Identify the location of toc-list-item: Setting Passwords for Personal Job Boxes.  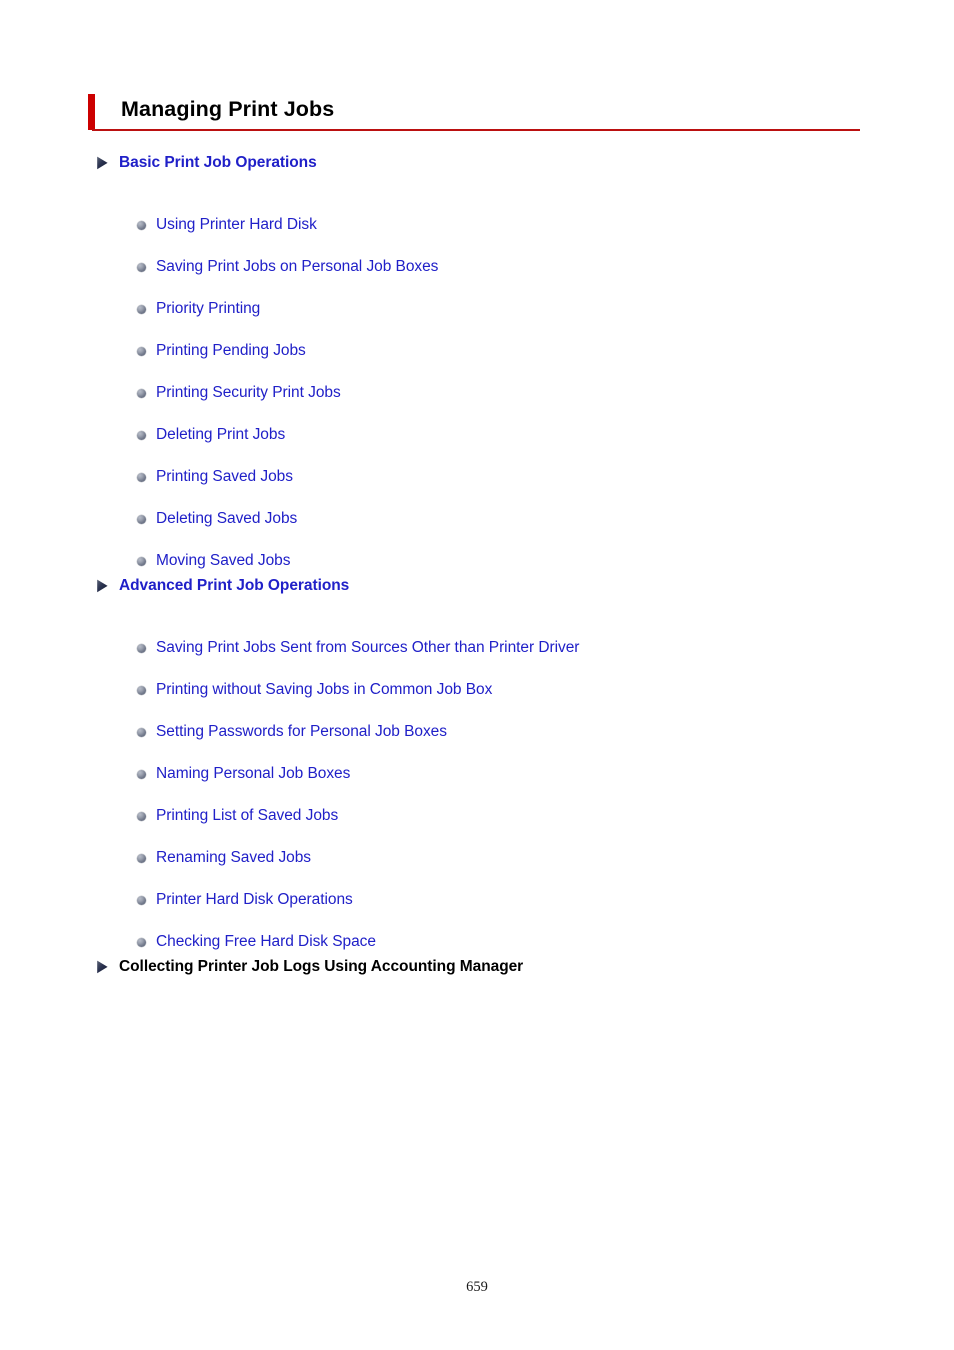
(292, 732).